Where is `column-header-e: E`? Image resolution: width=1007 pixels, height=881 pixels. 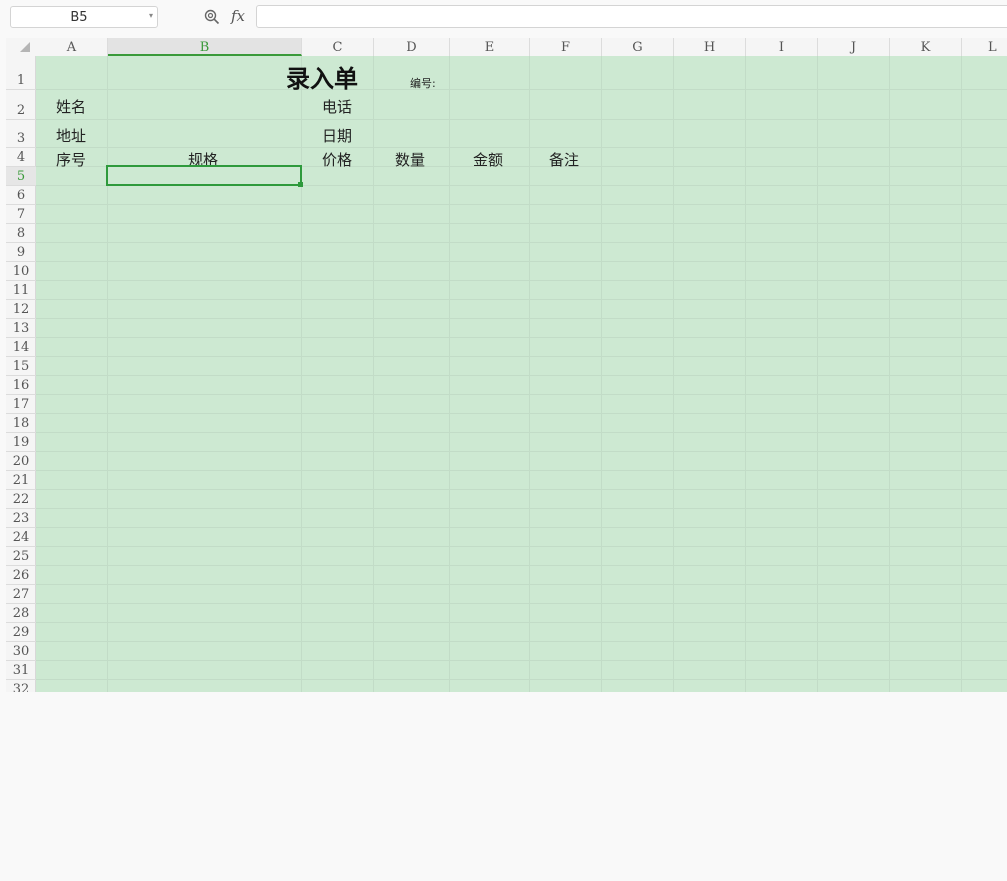 column-header-e: E is located at coordinates (490, 47).